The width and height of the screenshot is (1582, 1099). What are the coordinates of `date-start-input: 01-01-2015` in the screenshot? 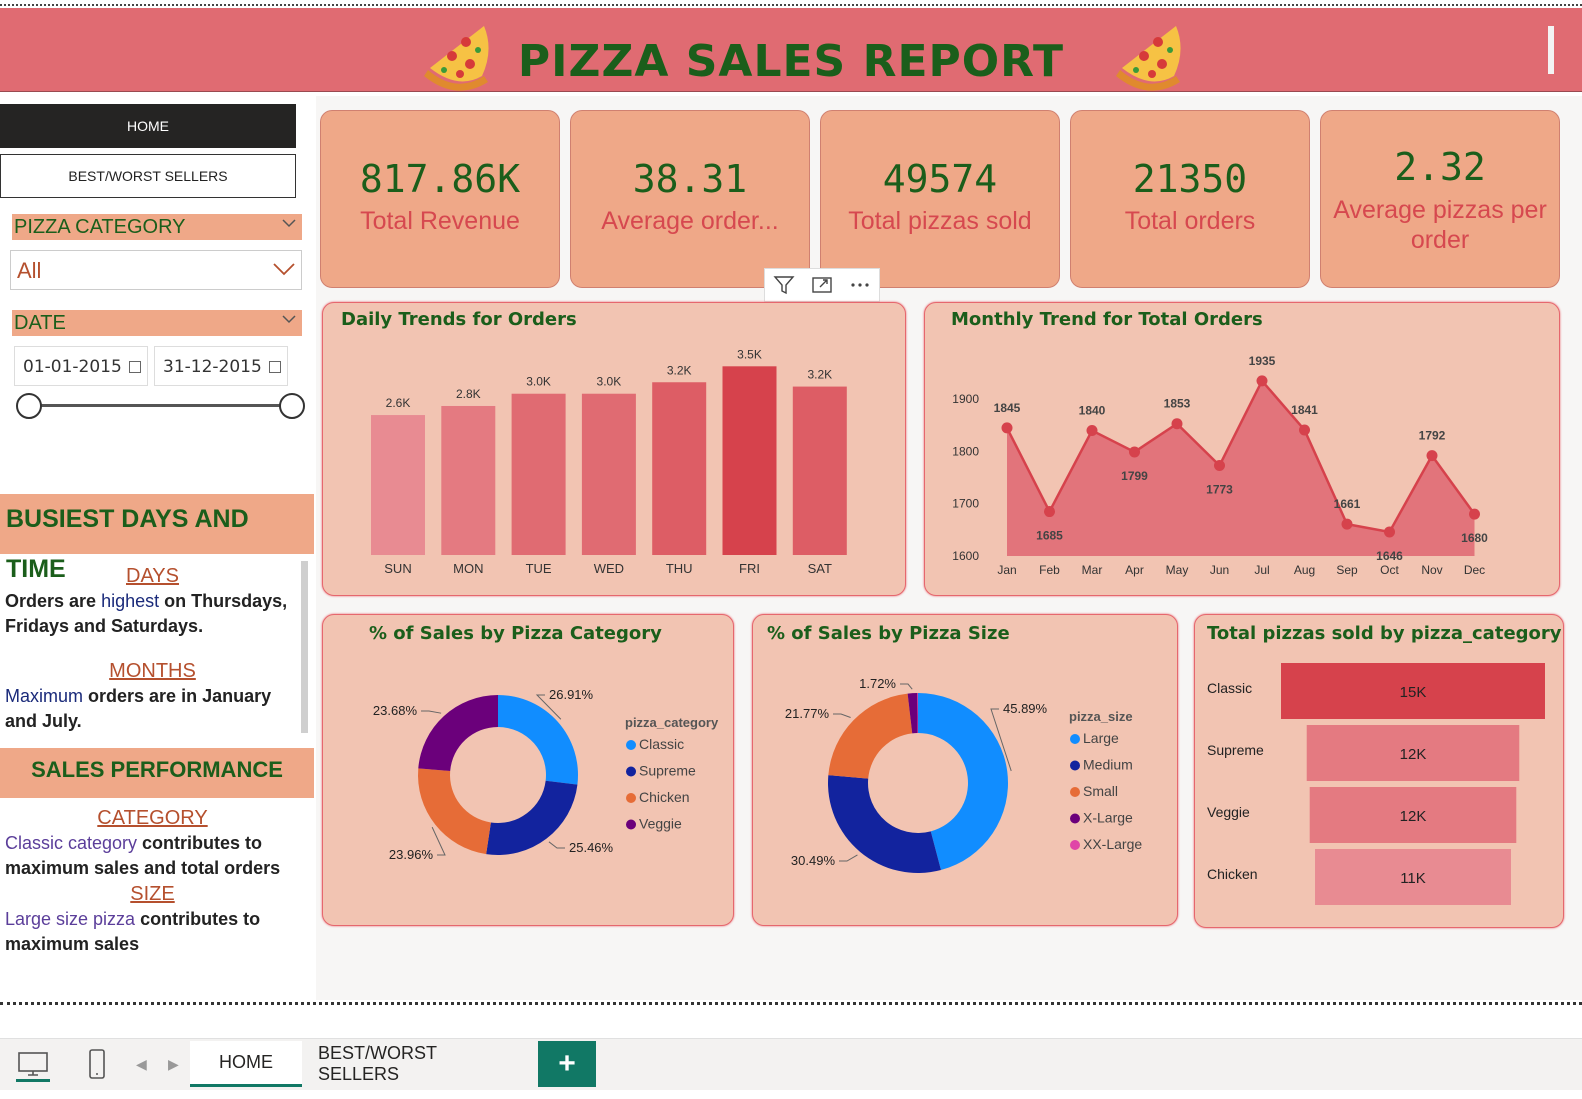 It's located at (81, 366).